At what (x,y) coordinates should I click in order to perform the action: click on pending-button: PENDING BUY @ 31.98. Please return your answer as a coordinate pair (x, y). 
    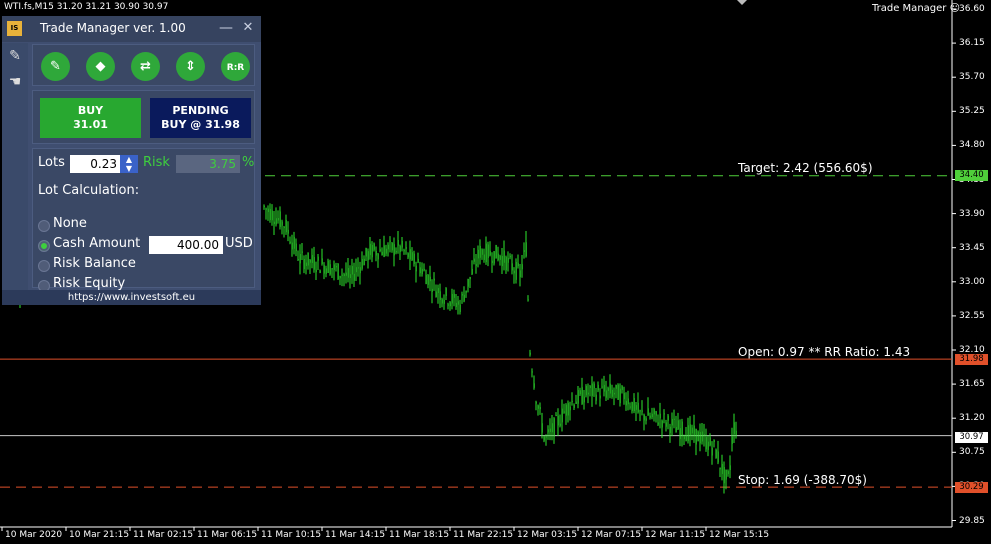
    Looking at the image, I should click on (200, 118).